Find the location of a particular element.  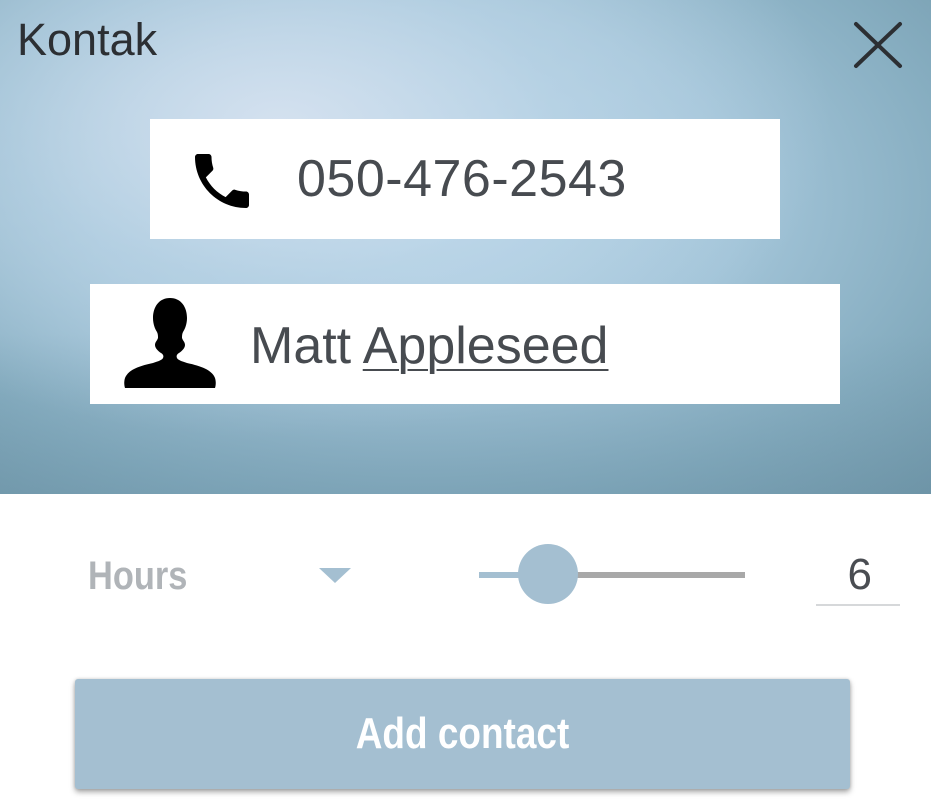

contact-name: Matt Appleseed is located at coordinates (429, 346).